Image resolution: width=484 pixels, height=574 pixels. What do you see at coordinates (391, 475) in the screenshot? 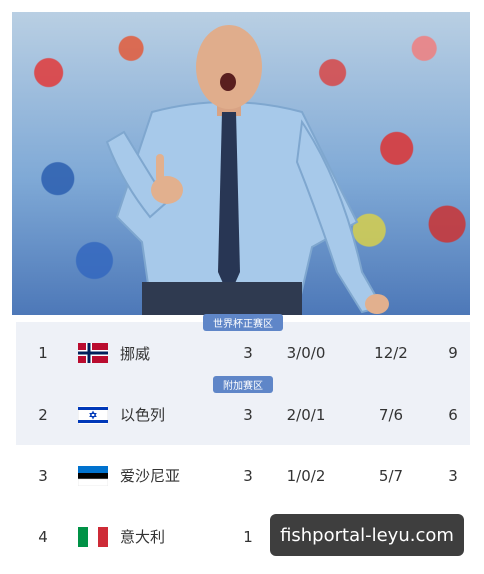
I see `goals: 5/7` at bounding box center [391, 475].